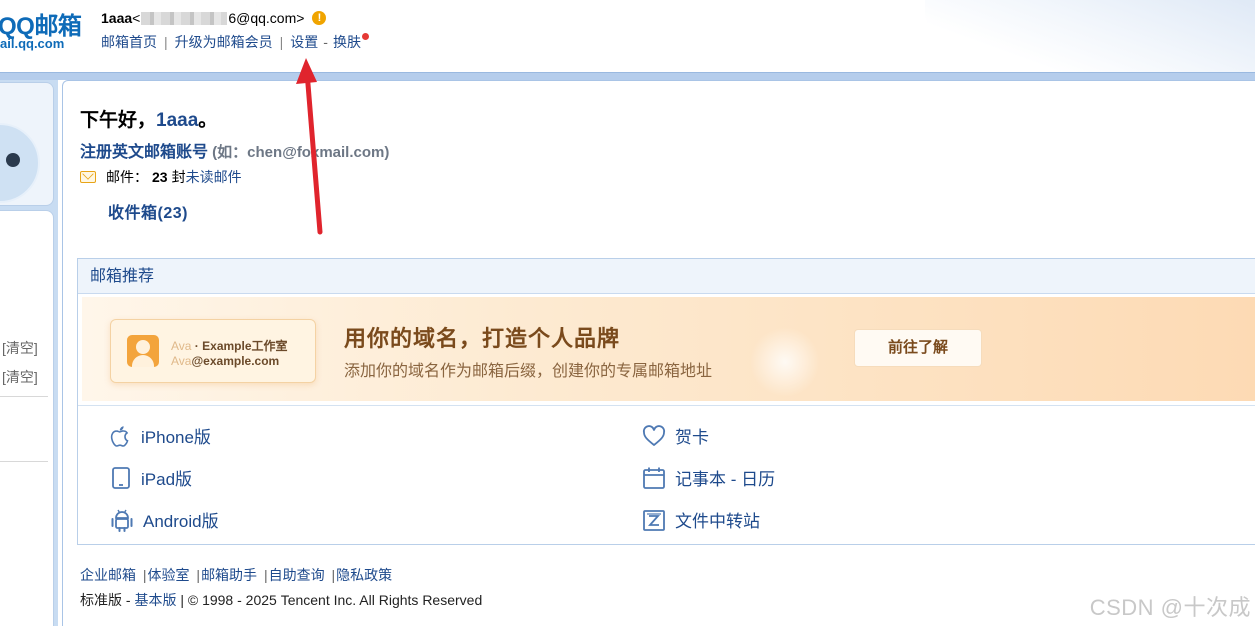  Describe the element at coordinates (144, 152) in the screenshot. I see `register-english-link: 注册英文邮箱账号` at that location.